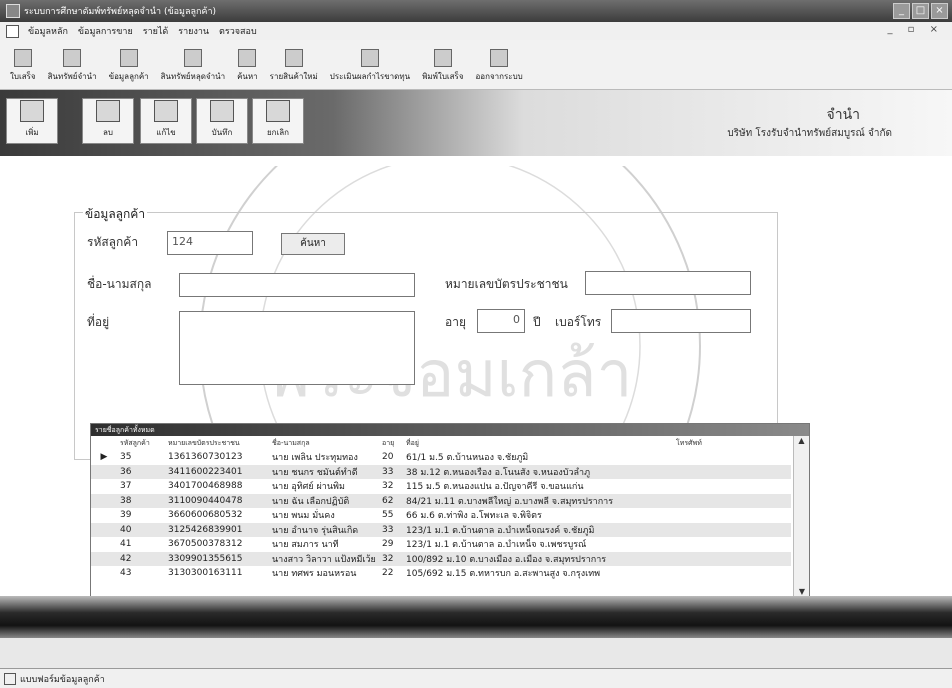  I want to click on cell-id: 35, so click(126, 457).